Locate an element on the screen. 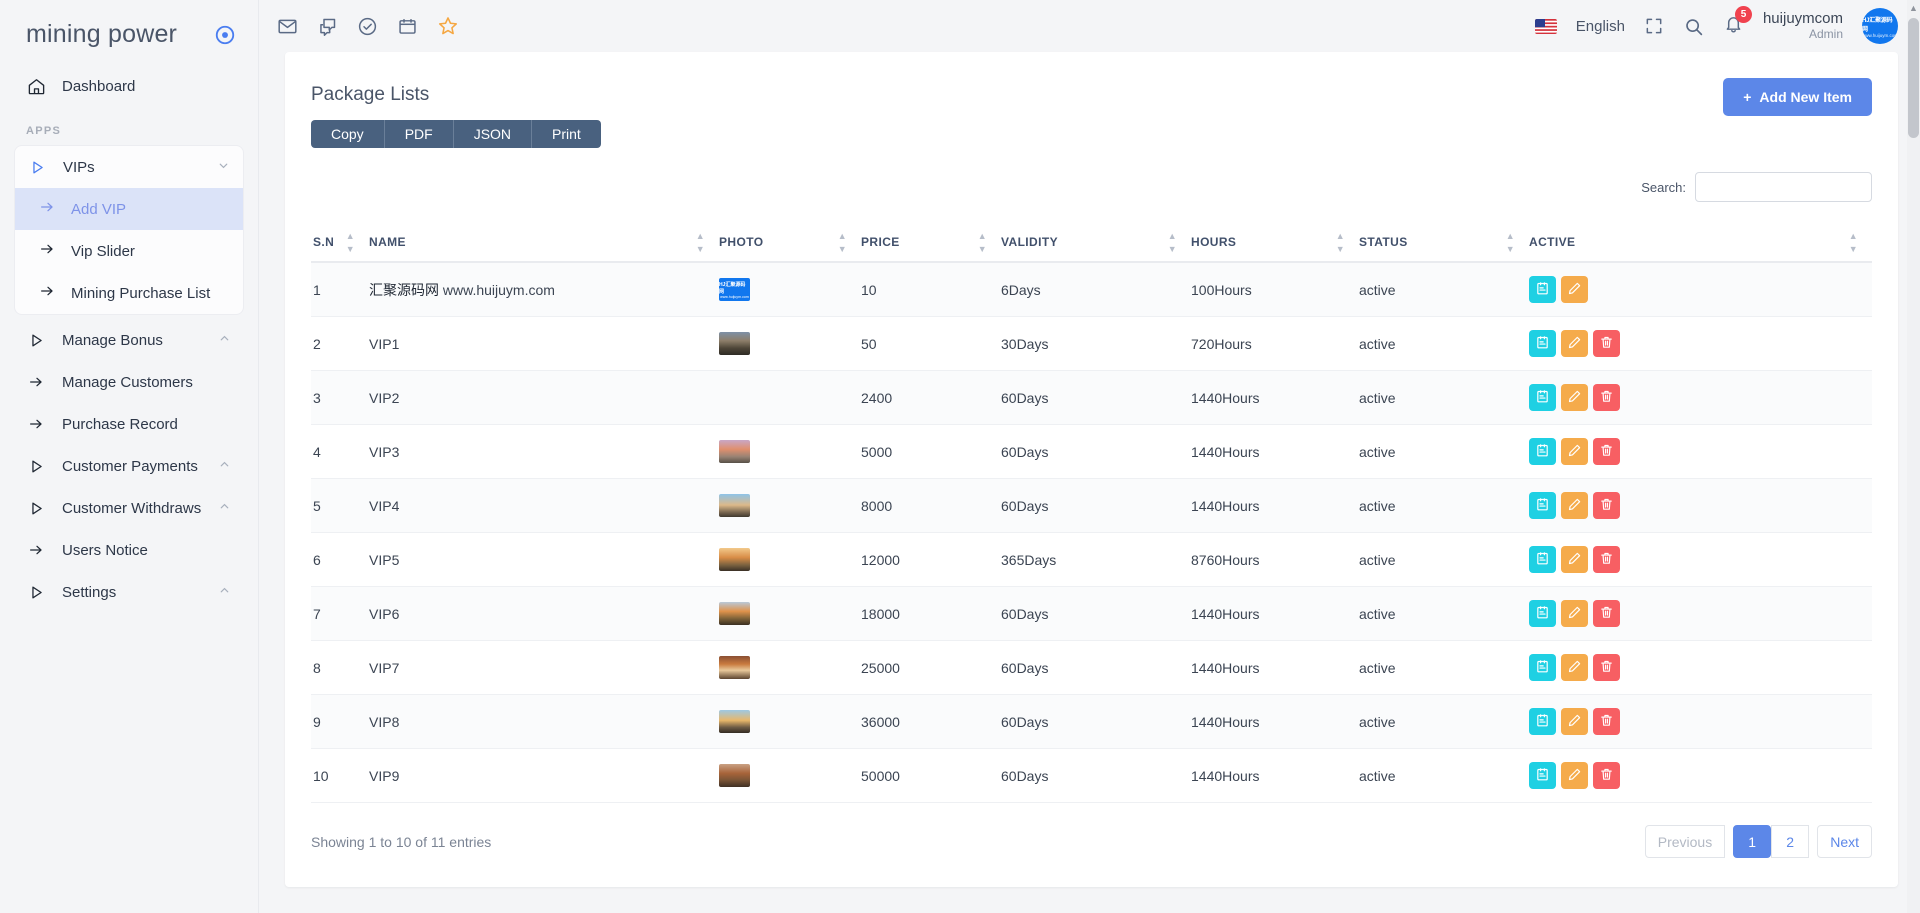  copy-button: Copy is located at coordinates (348, 134).